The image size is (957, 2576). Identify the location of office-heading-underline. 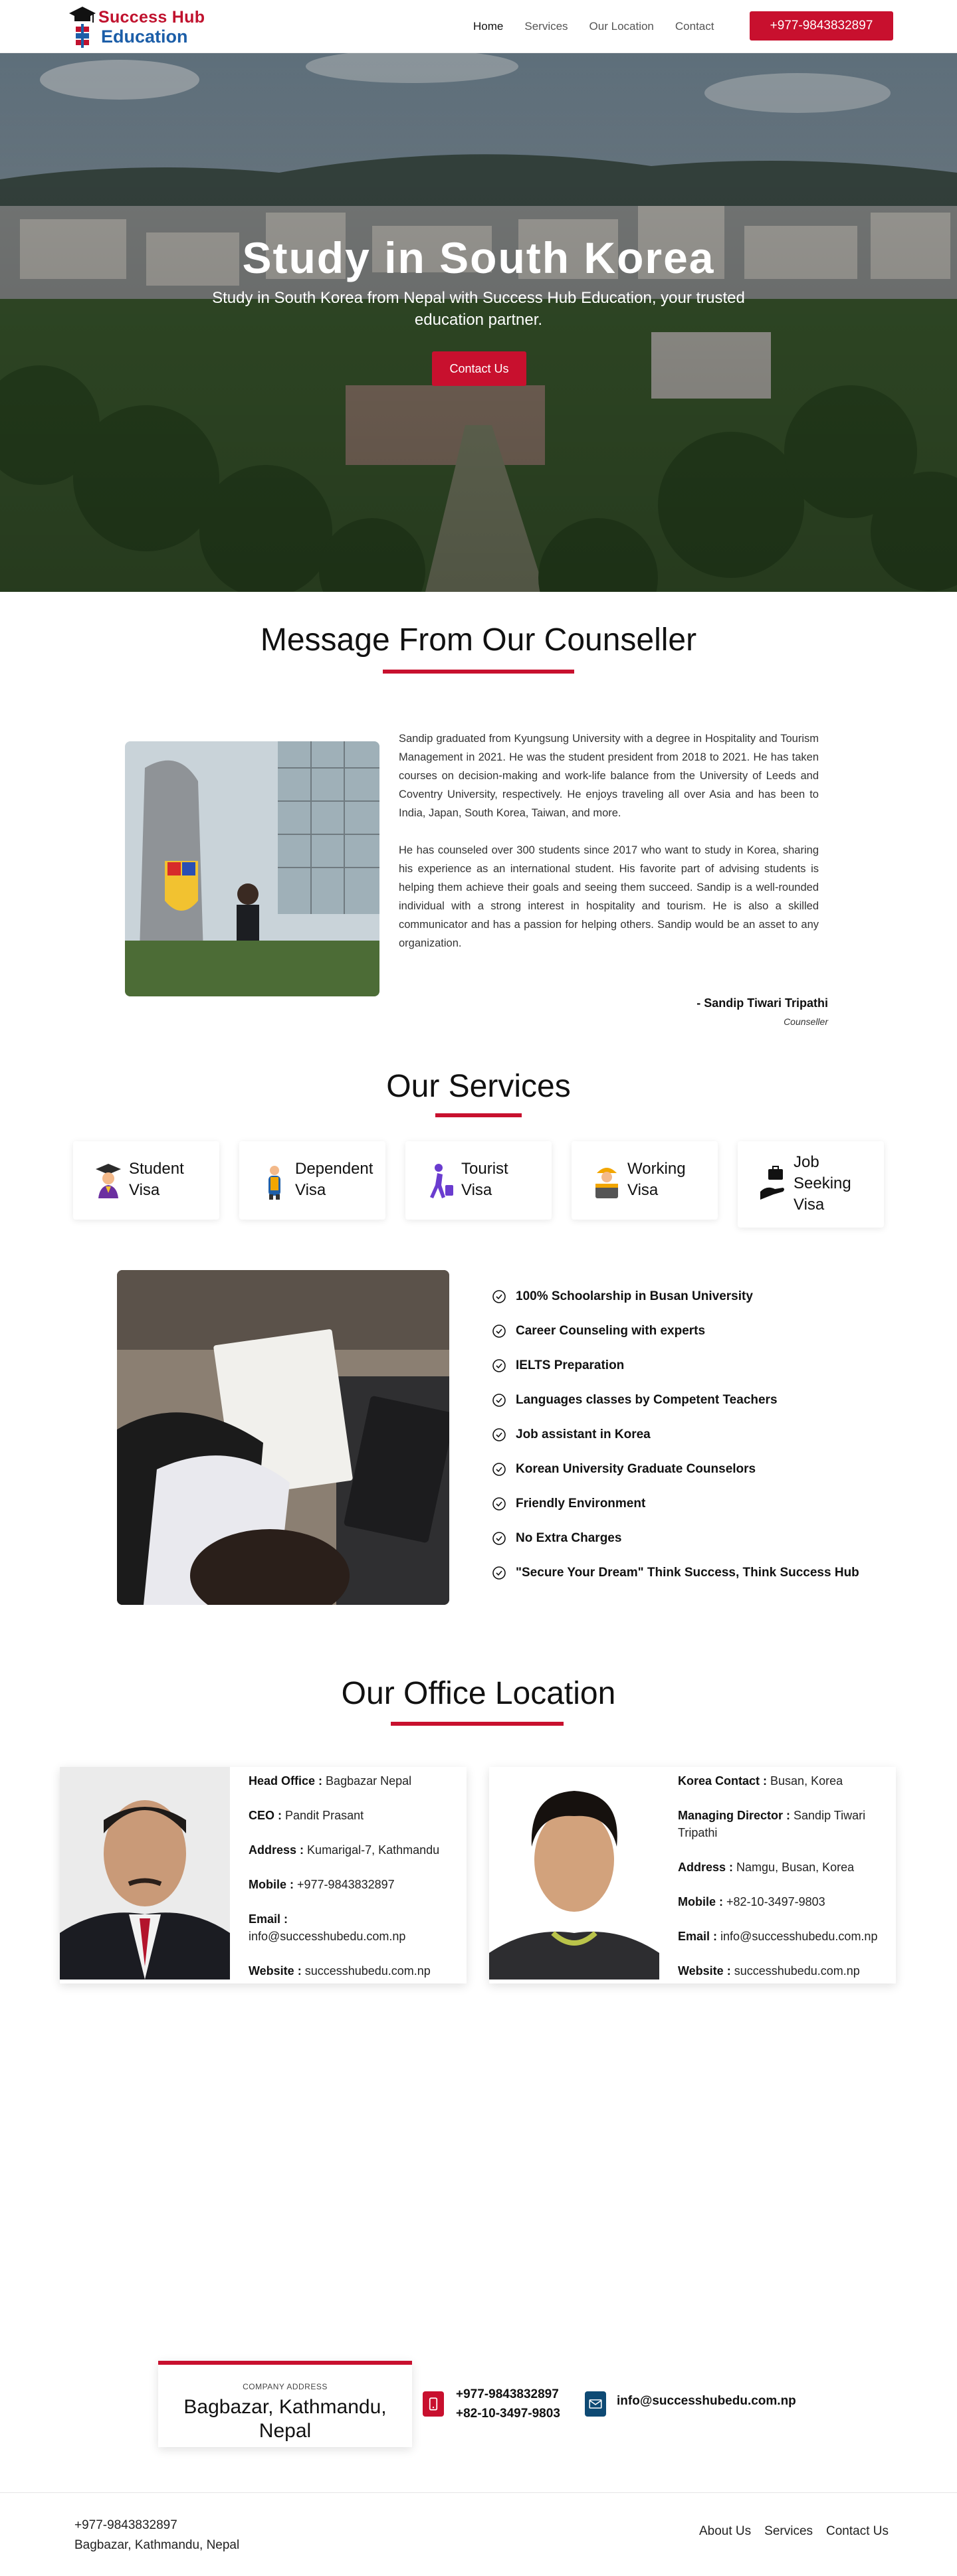
(477, 1724).